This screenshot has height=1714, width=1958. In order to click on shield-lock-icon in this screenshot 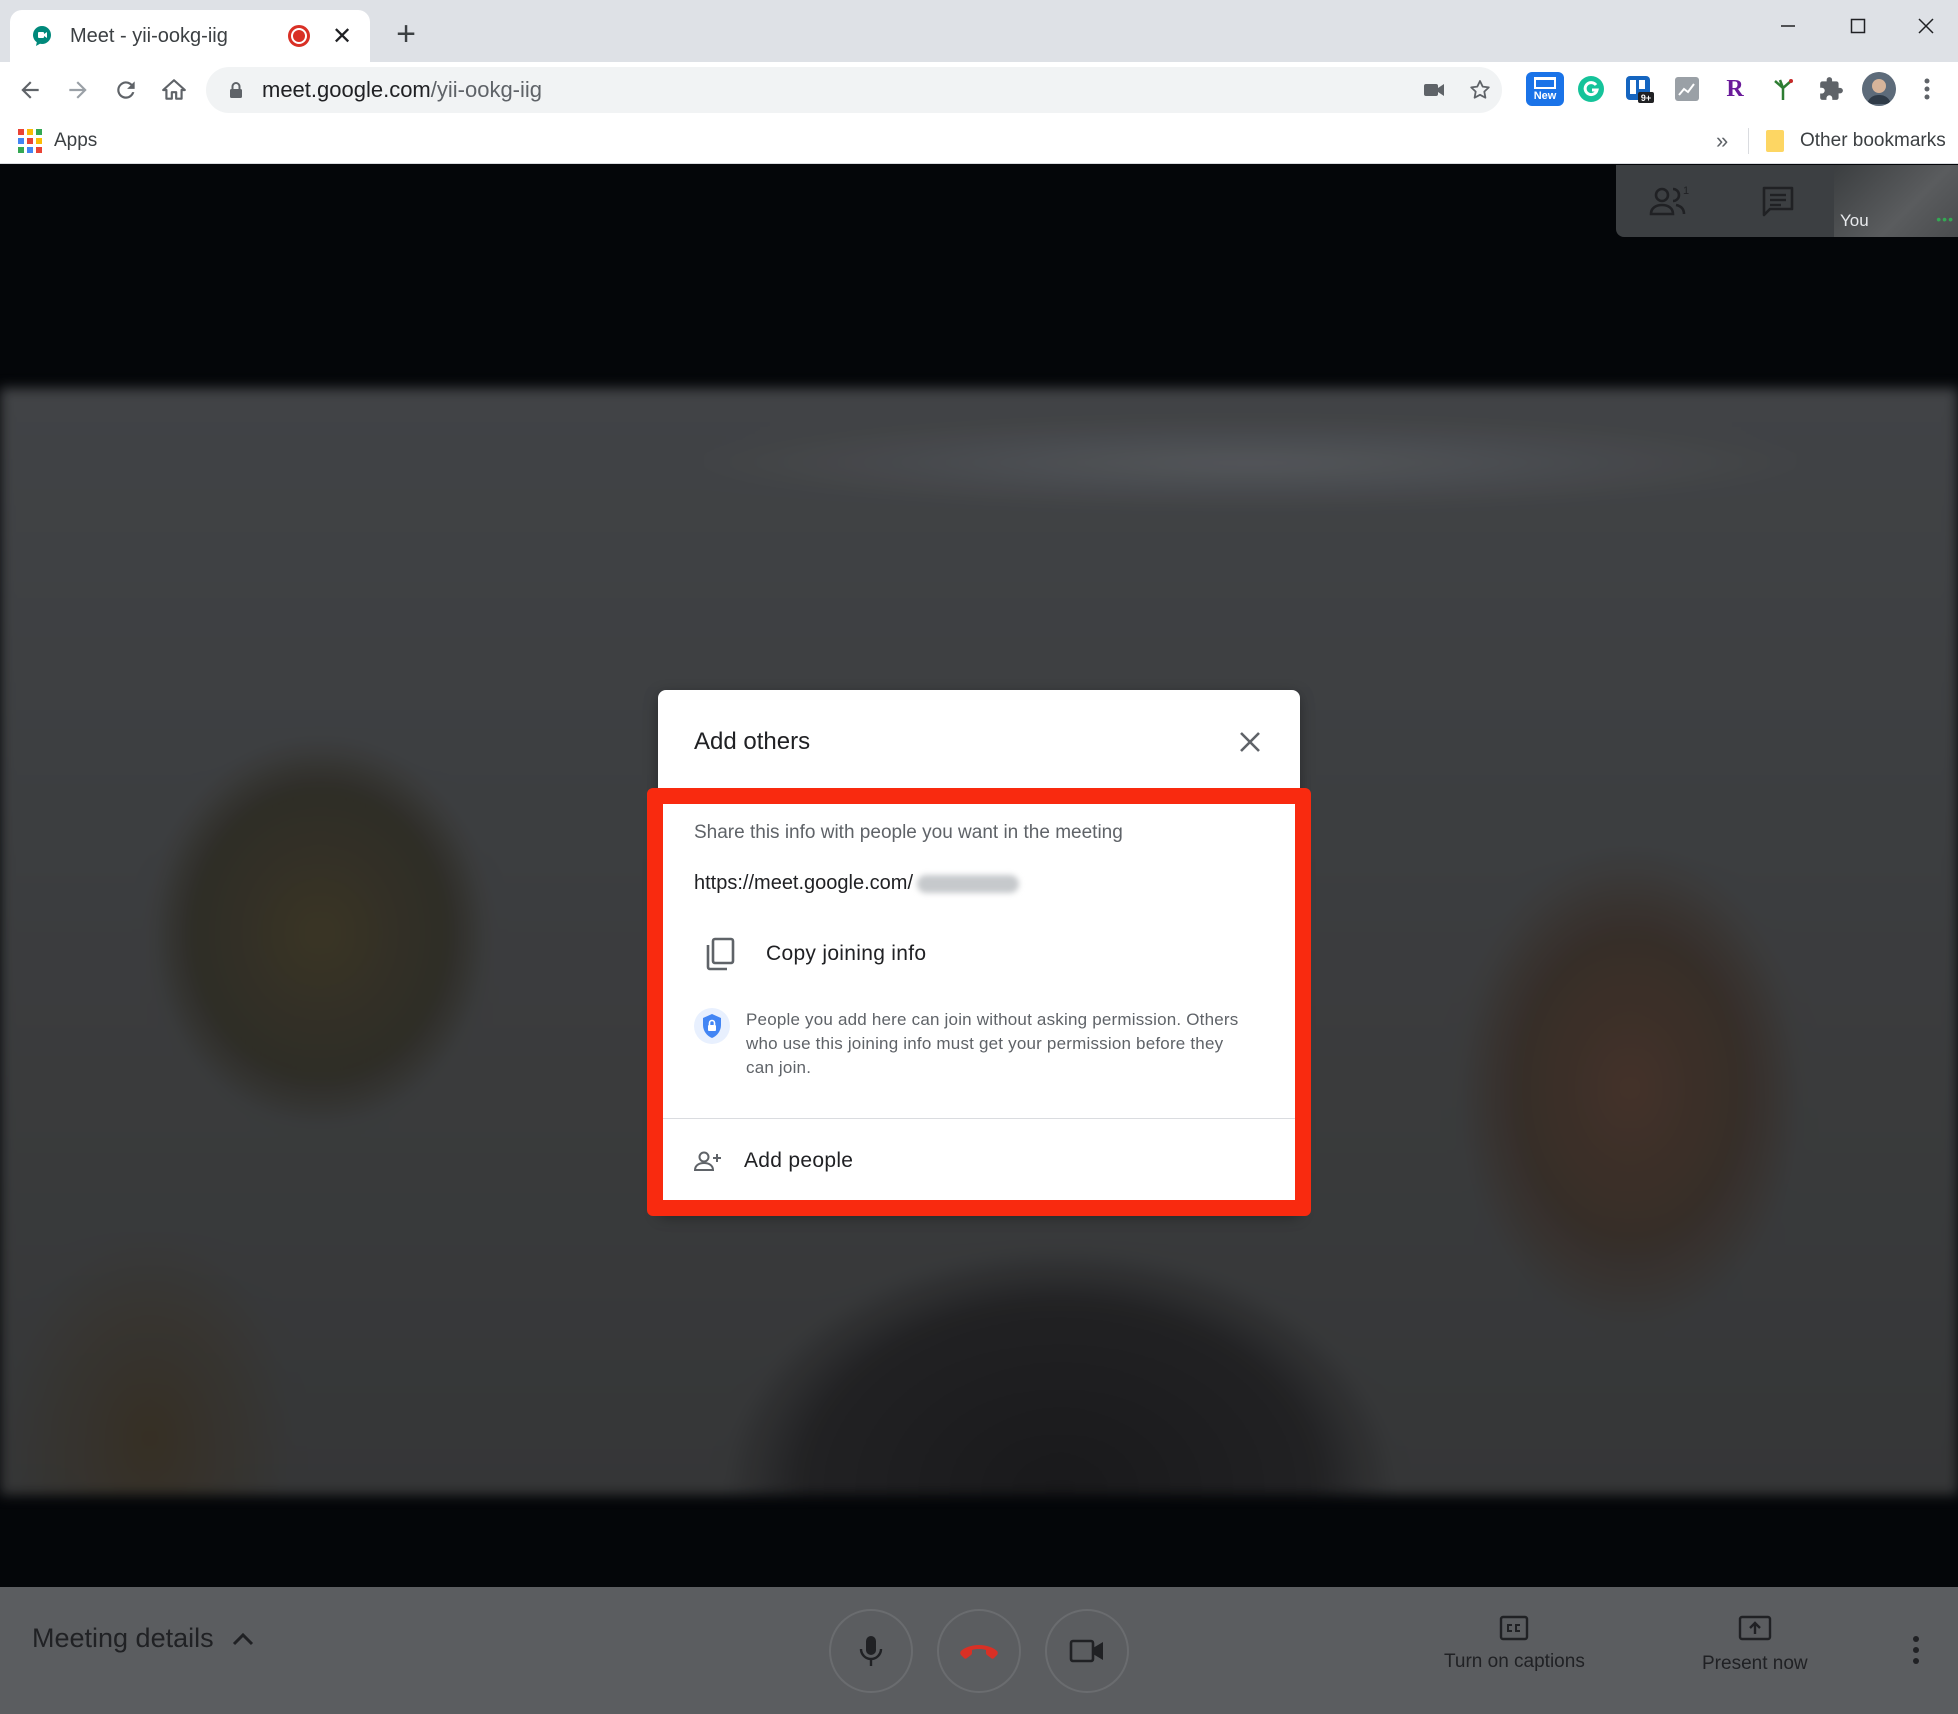, I will do `click(712, 1026)`.